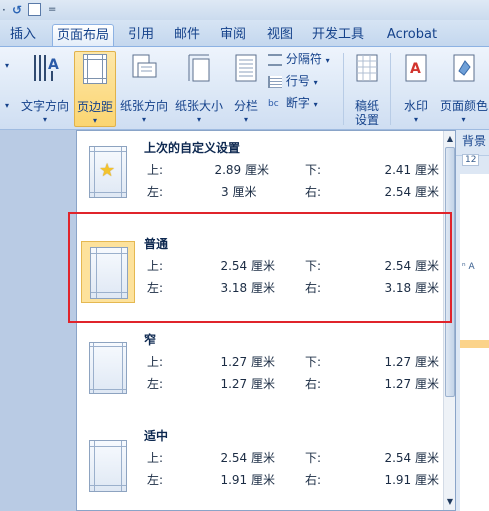  Describe the element at coordinates (95, 69) in the screenshot. I see `margins-icon` at that location.